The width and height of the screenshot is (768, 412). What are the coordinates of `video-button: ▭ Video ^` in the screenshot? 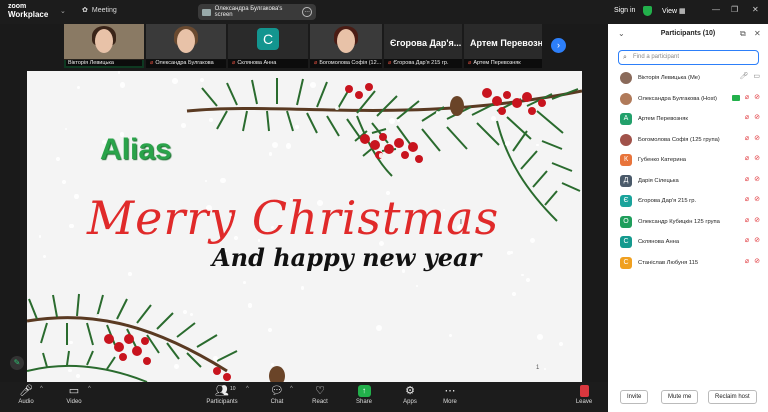 It's located at (76, 395).